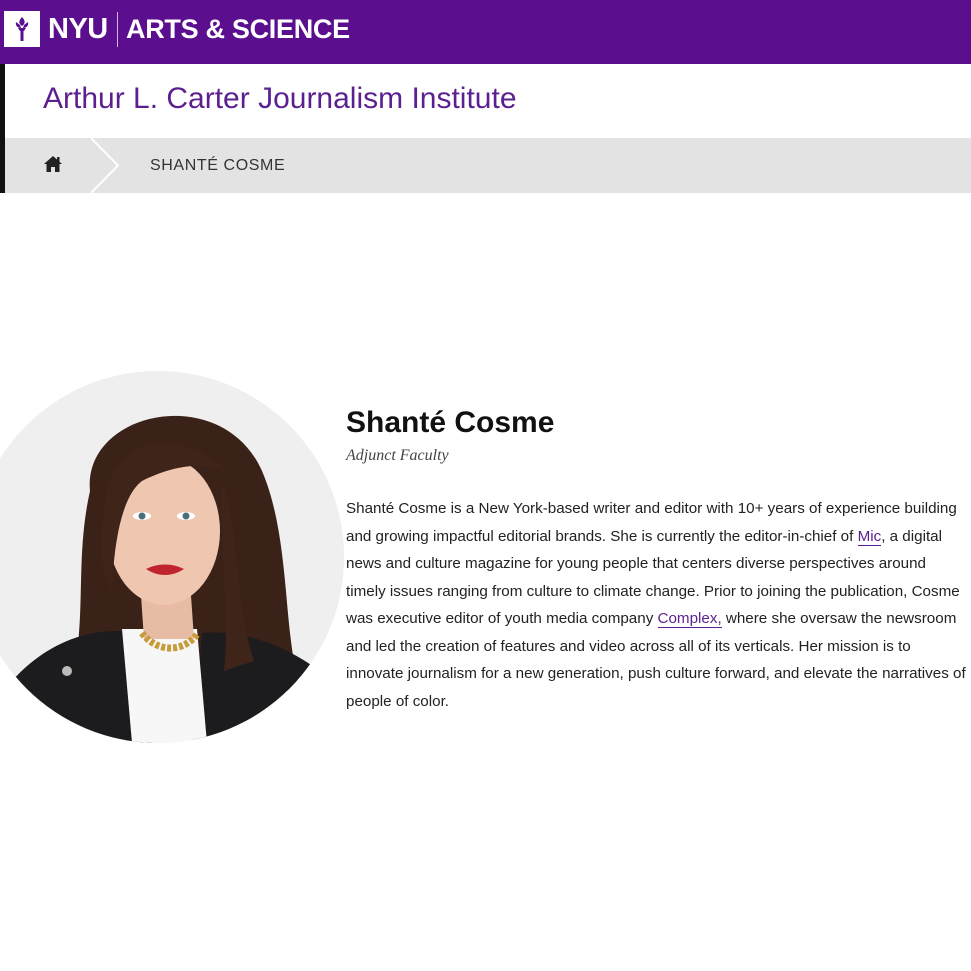  Describe the element at coordinates (218, 165) in the screenshot. I see `breadcrumb-current: SHANTÉ COSME` at that location.